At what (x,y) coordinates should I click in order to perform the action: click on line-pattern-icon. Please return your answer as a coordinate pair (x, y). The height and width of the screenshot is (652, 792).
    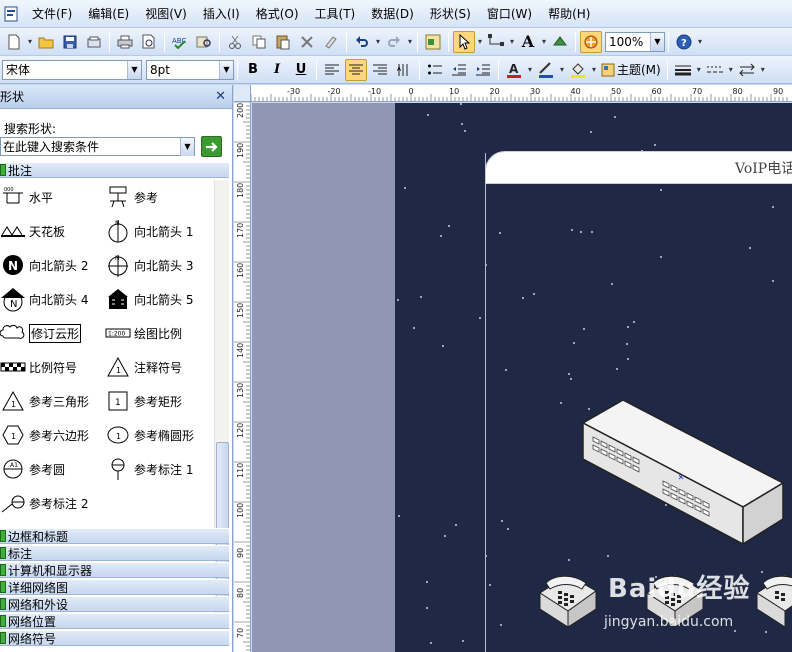
    Looking at the image, I should click on (715, 70).